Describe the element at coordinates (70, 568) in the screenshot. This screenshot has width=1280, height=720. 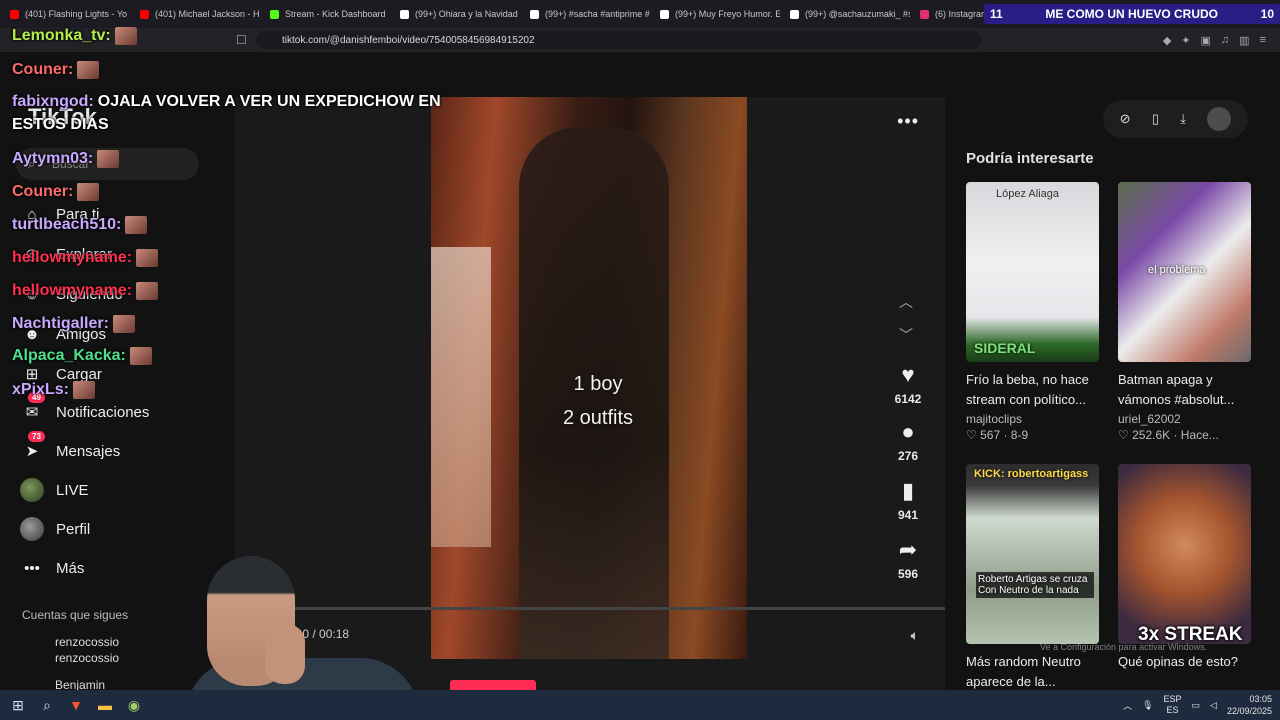
I see `sidebar-item-label: Más` at that location.